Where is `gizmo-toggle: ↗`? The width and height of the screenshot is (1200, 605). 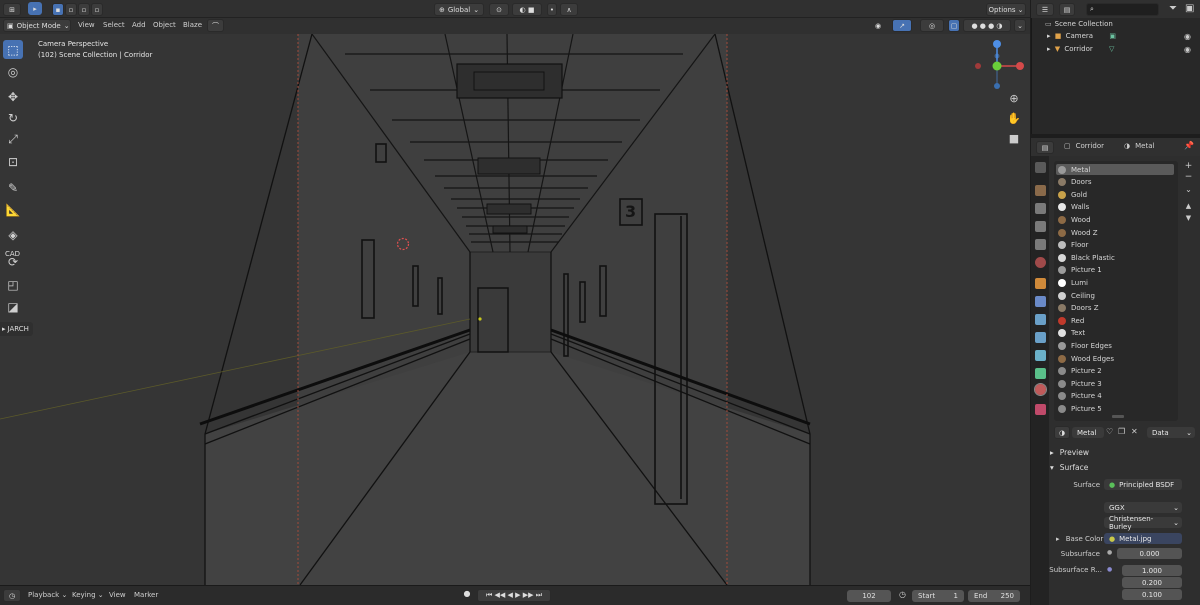 gizmo-toggle: ↗ is located at coordinates (902, 25).